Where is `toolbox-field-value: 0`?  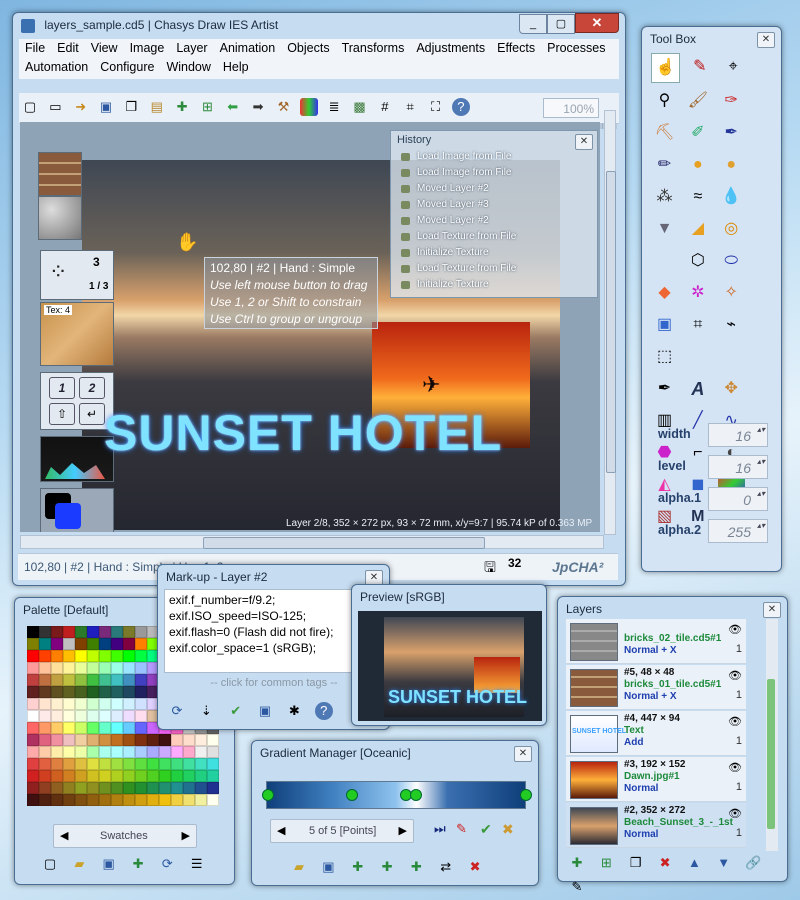 toolbox-field-value: 0 is located at coordinates (738, 499).